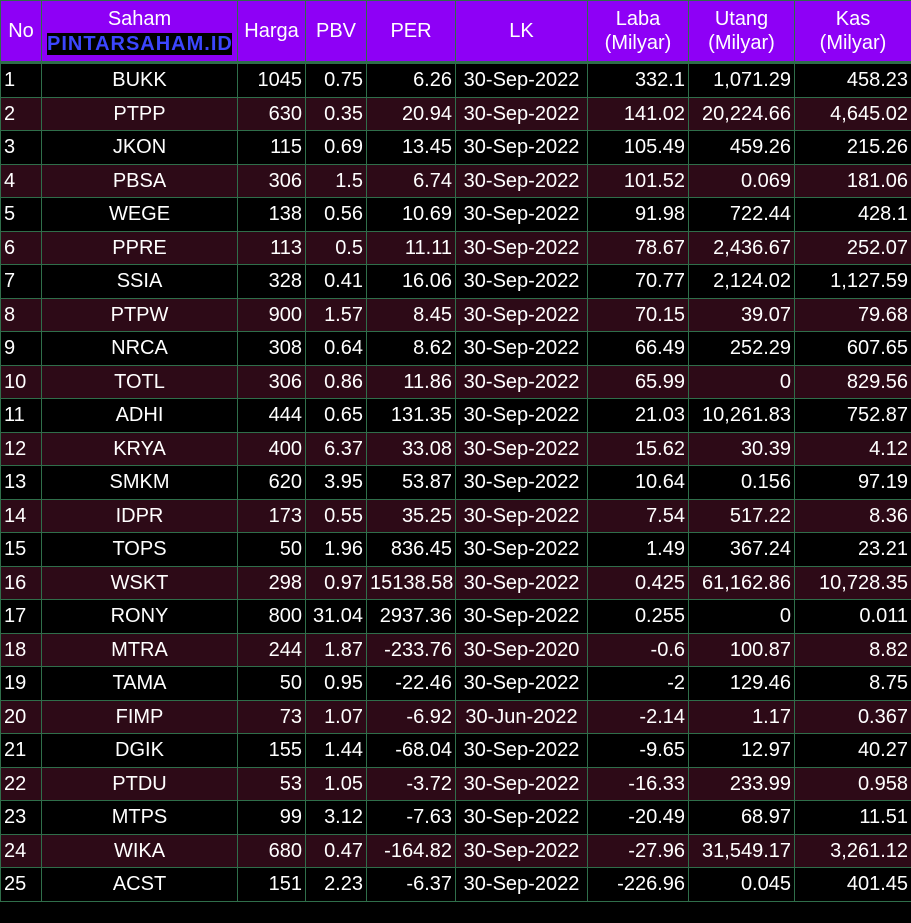 The width and height of the screenshot is (911, 923). I want to click on cell-no: 18, so click(21, 649).